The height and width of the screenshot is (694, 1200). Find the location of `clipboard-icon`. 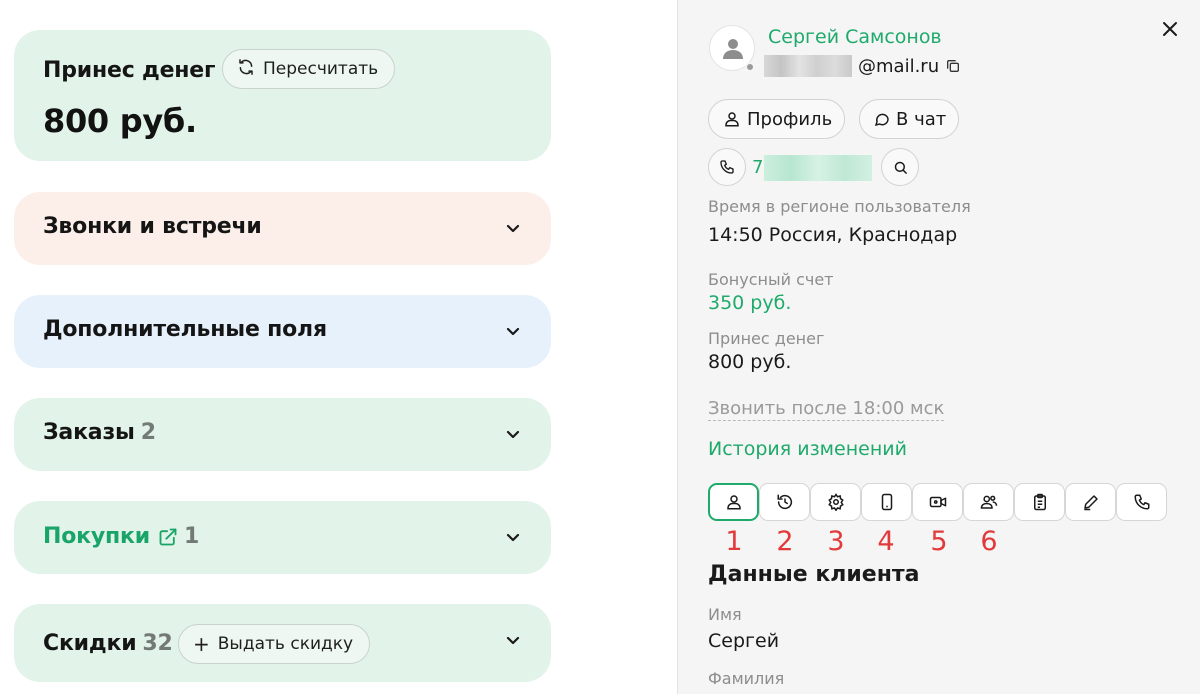

clipboard-icon is located at coordinates (1039, 502).